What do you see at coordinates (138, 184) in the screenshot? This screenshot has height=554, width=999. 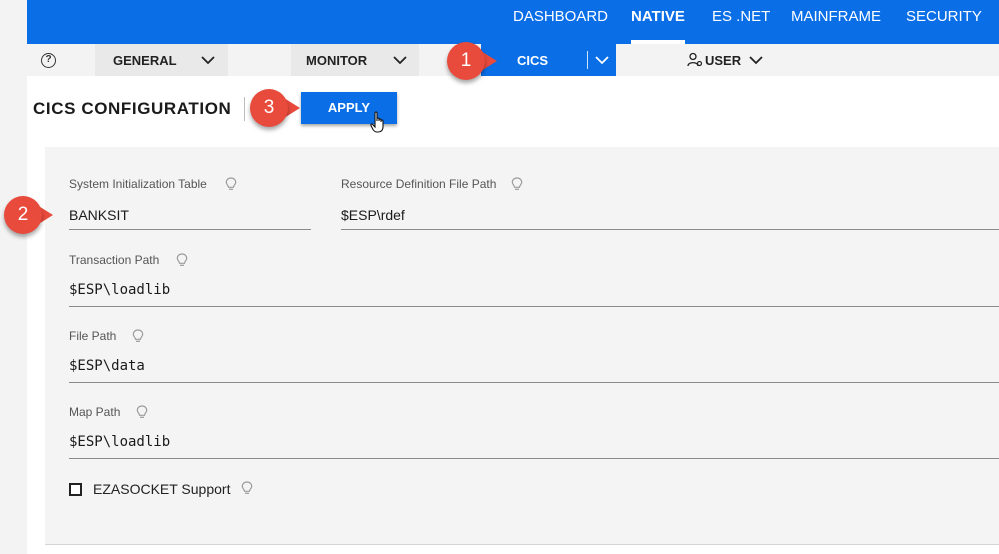 I see `sit-label: System Initialization Table` at bounding box center [138, 184].